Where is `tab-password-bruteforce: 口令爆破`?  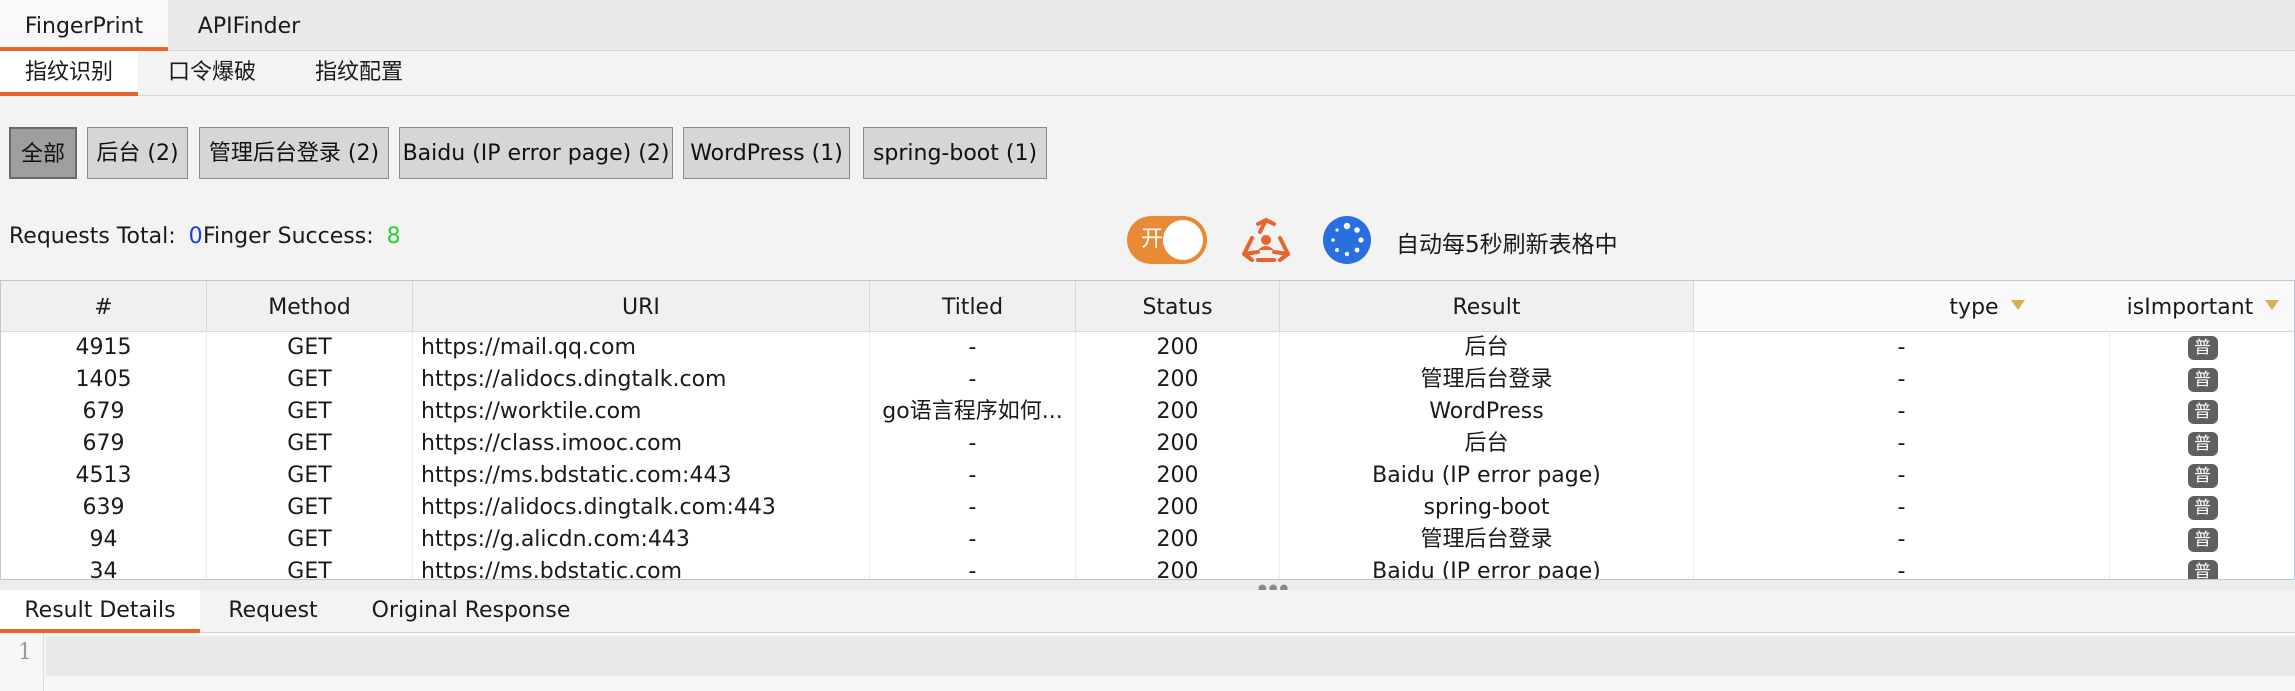 tab-password-bruteforce: 口令爆破 is located at coordinates (212, 73).